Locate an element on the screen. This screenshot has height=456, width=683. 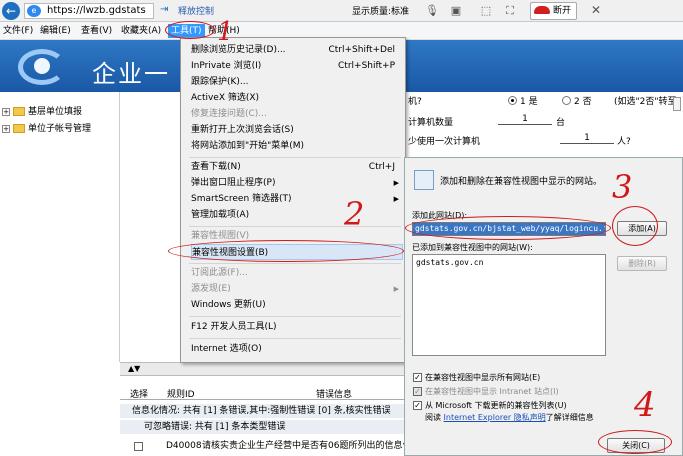
added-sites-label: 已添加到兼容性视图中的网站(W): is located at coordinates (472, 247).